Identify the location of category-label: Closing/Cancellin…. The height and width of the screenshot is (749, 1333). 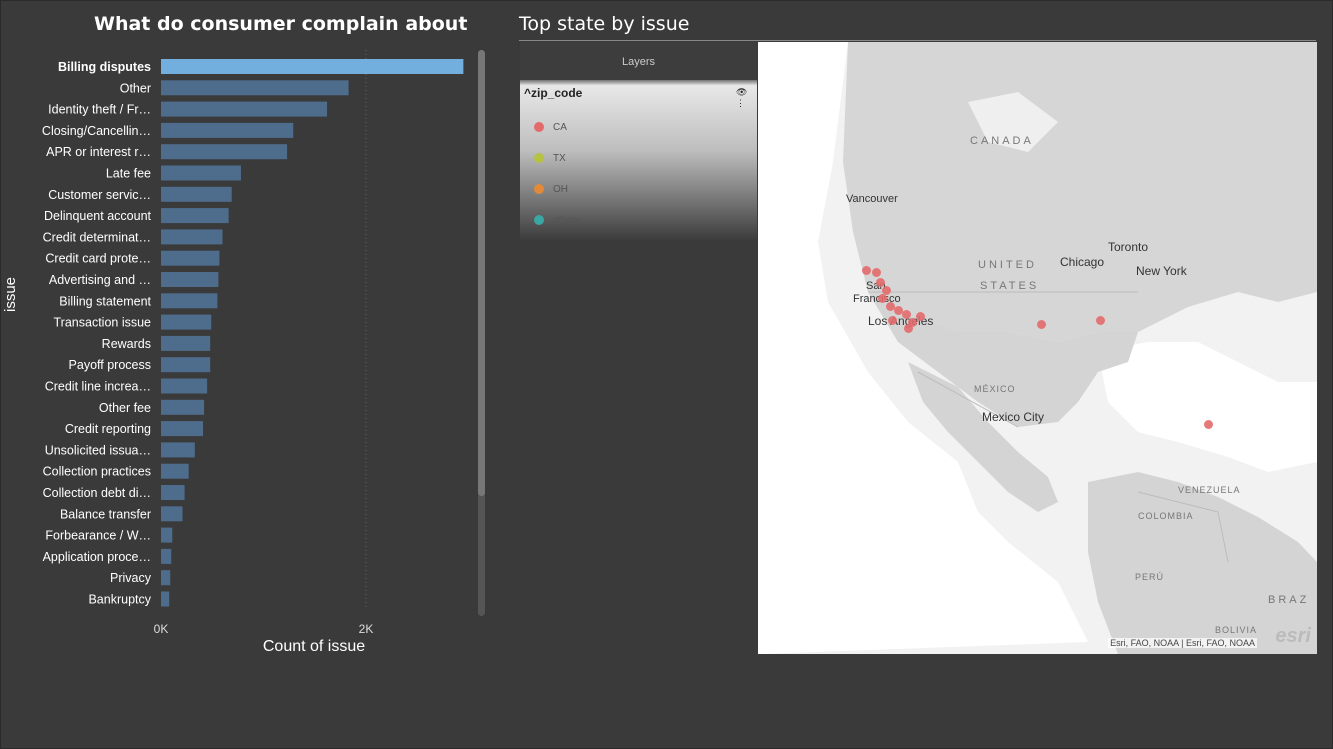
(96, 131).